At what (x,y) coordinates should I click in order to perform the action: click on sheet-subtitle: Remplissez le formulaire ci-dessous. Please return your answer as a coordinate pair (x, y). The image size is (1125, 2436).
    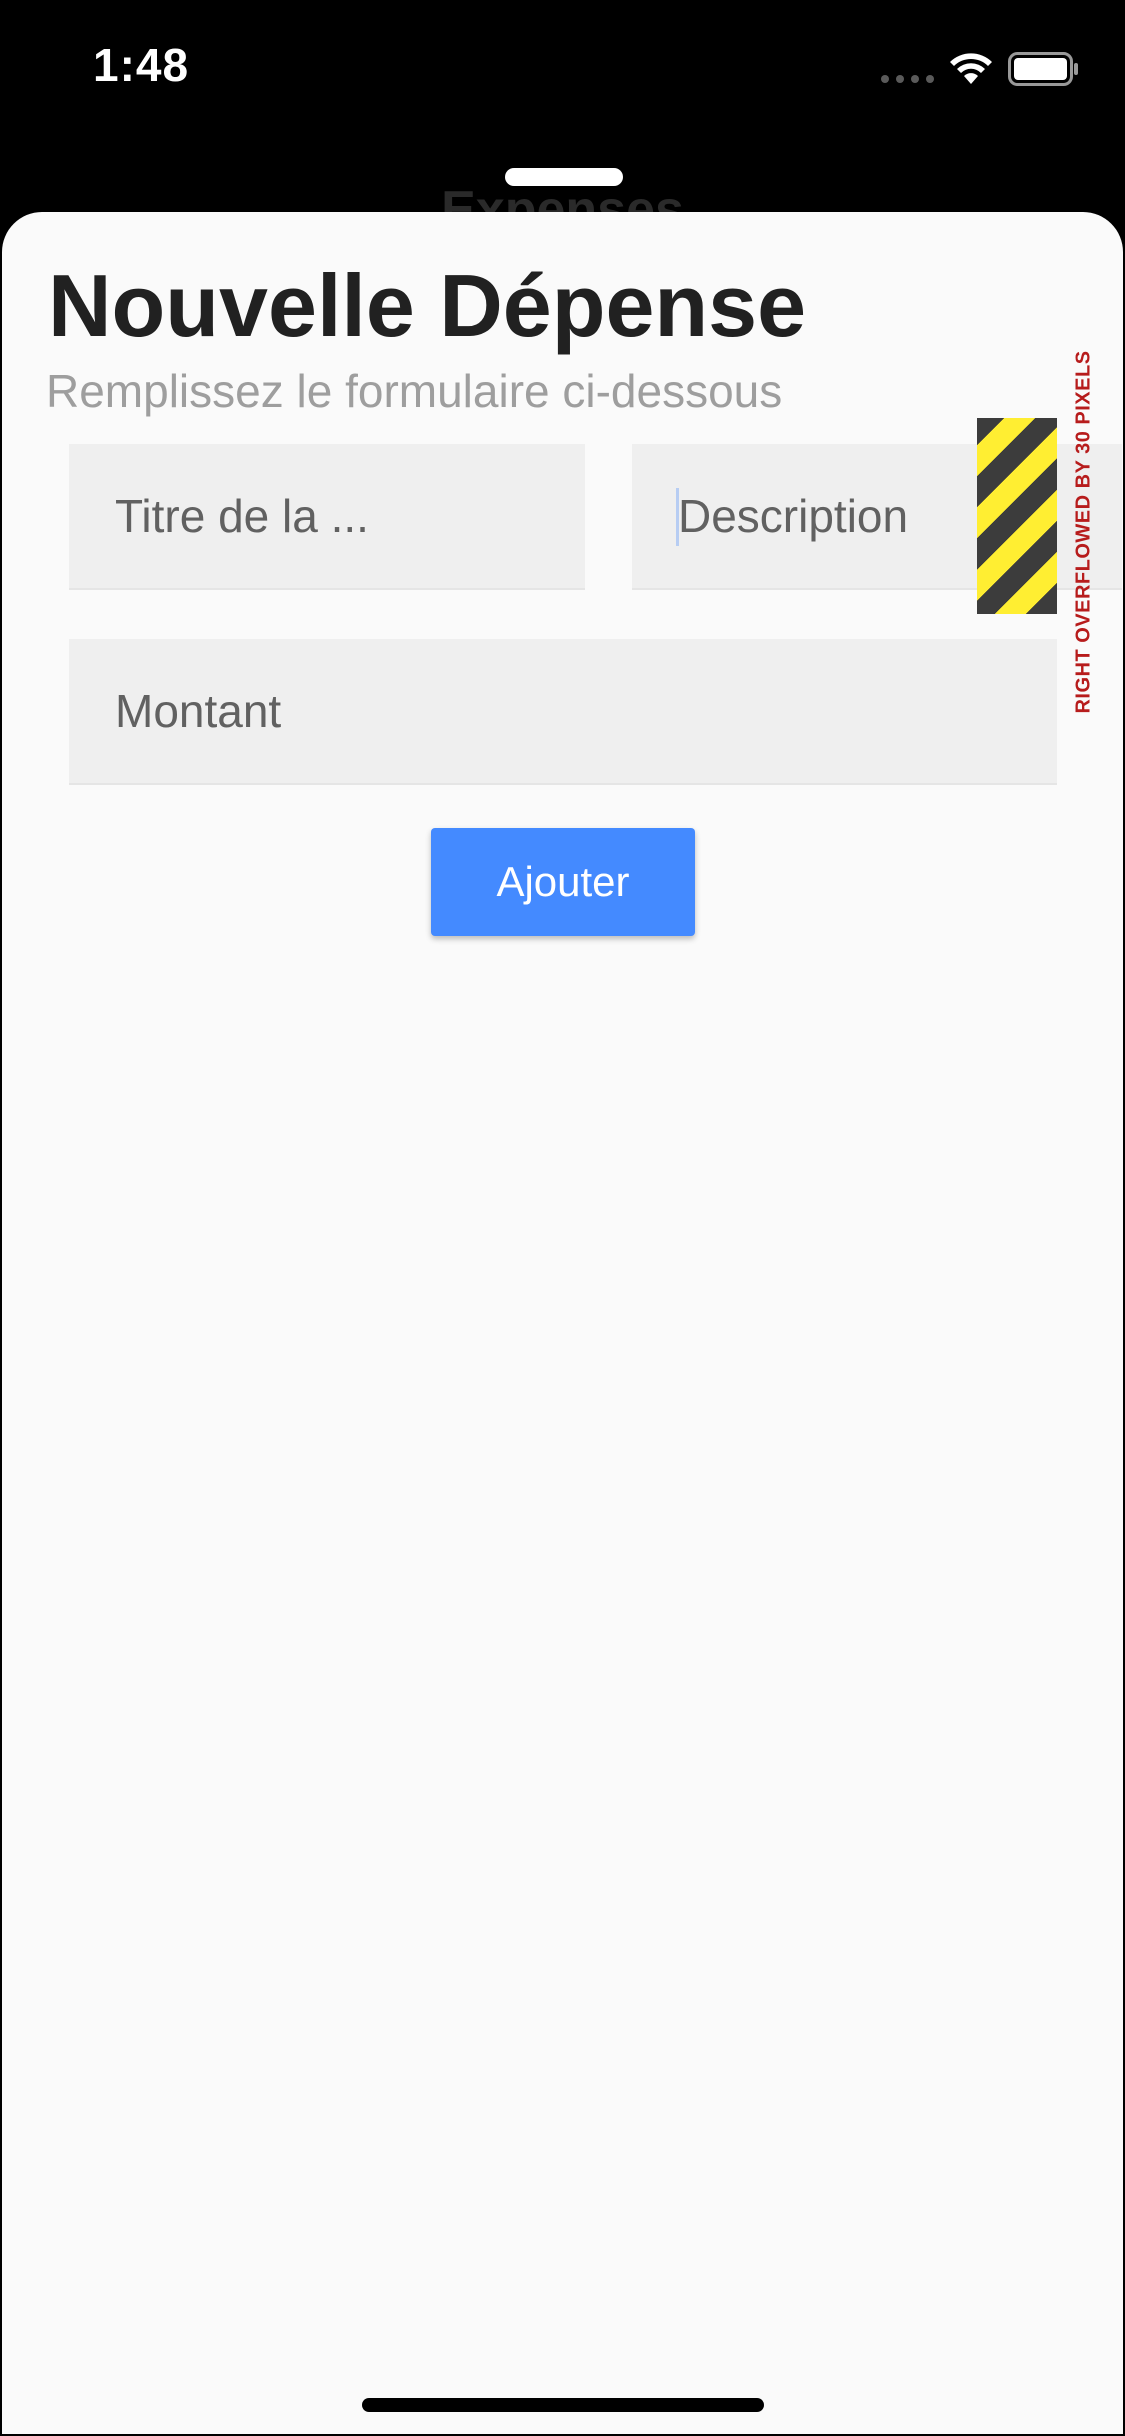
    Looking at the image, I should click on (414, 391).